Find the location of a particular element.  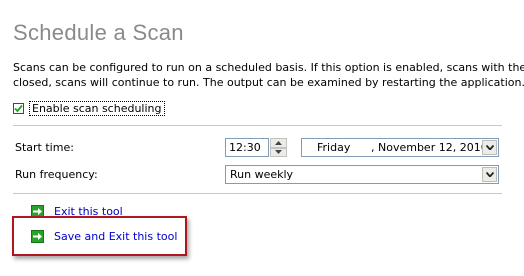

start-date-picker: Friday , November 12, 2010 is located at coordinates (400, 147).